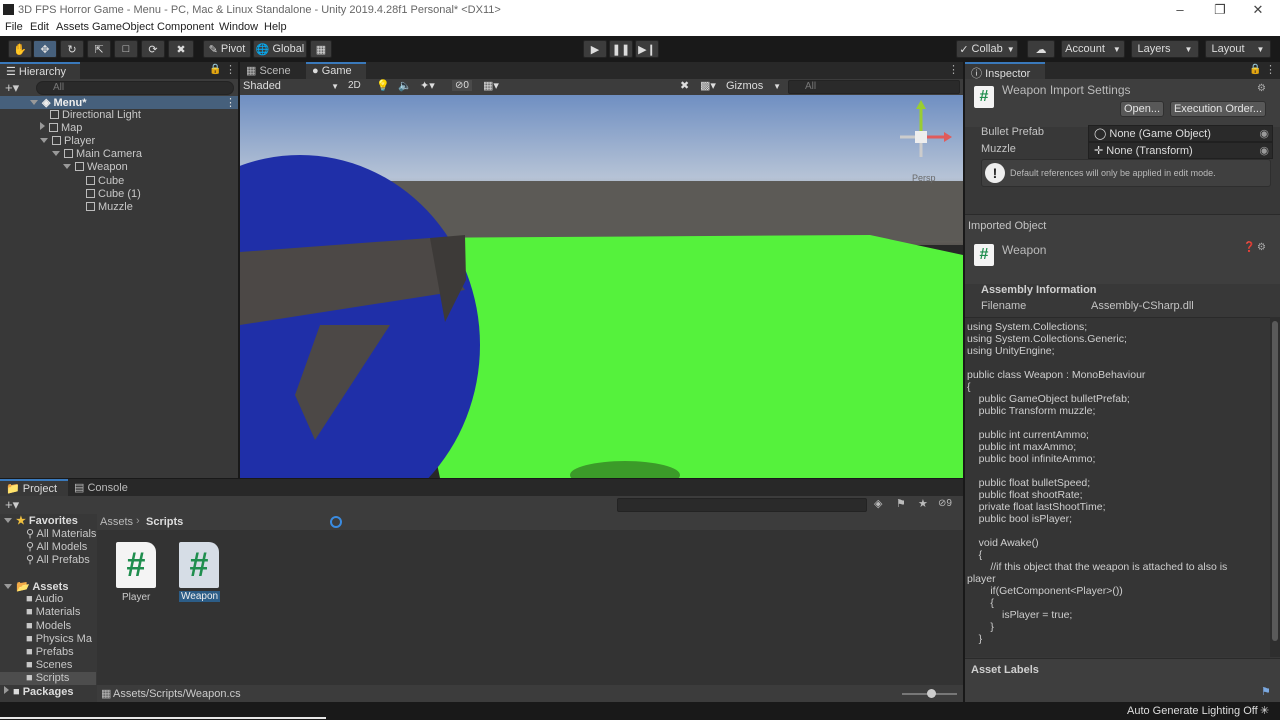 The width and height of the screenshot is (1280, 720). I want to click on hierarchy-item-main-camera: Main Camera, so click(97, 154).